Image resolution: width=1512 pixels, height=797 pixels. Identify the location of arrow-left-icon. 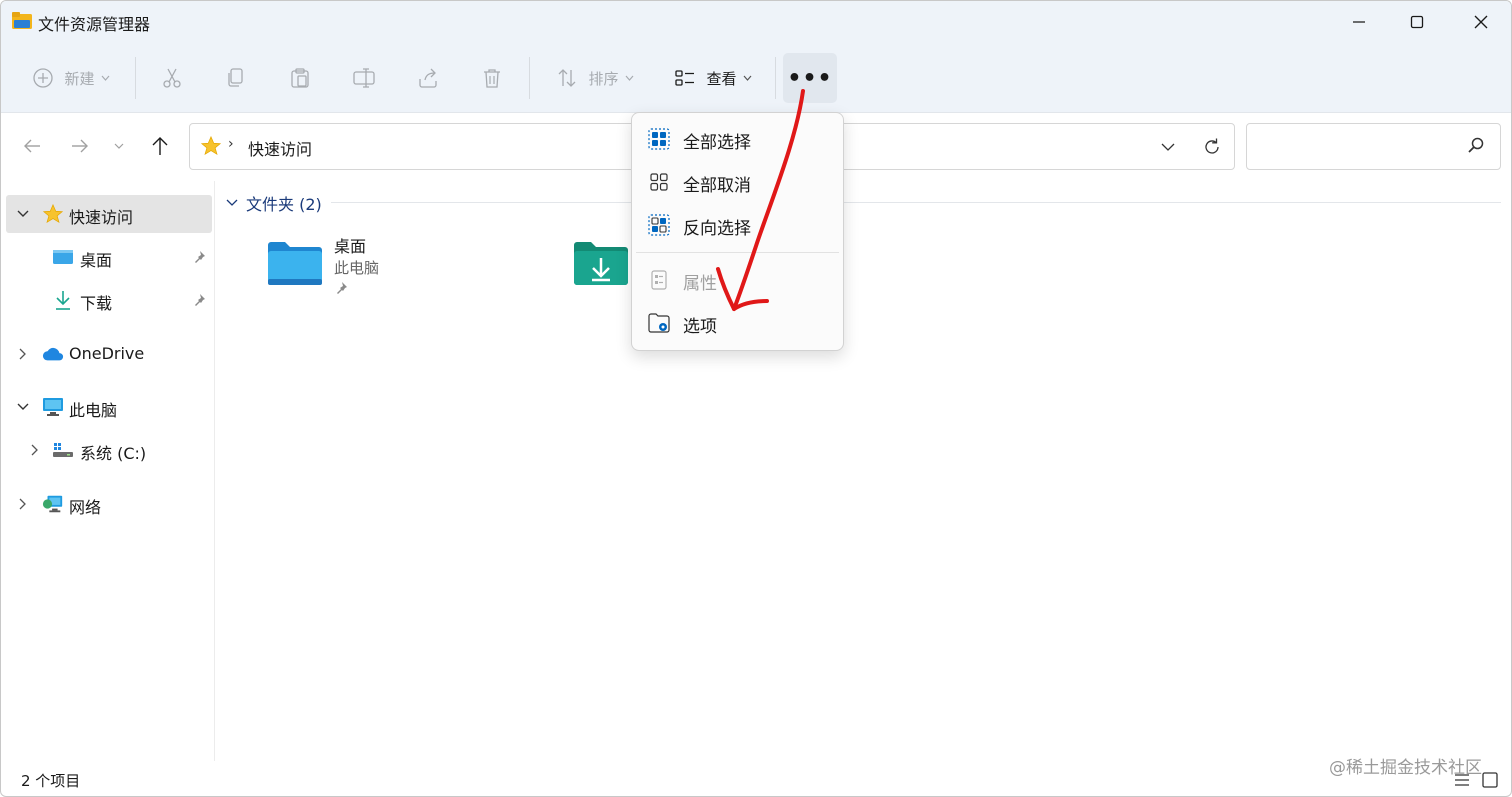
(32, 146).